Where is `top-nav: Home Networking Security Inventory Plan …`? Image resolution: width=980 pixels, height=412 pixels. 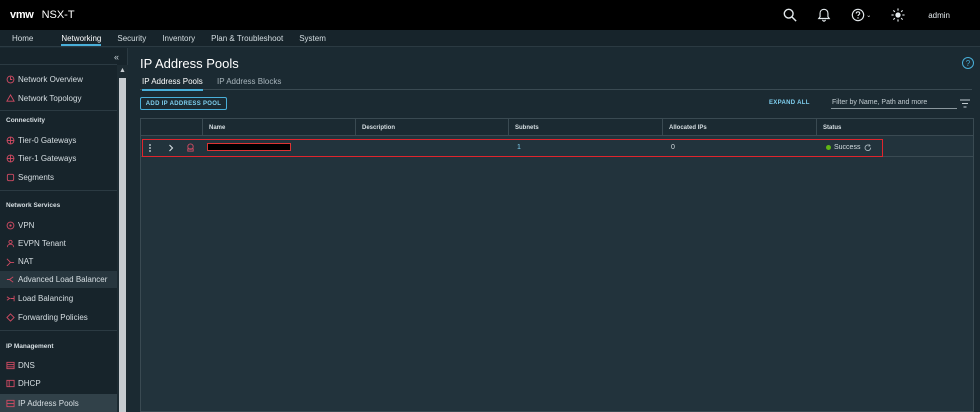 top-nav: Home Networking Security Inventory Plan … is located at coordinates (490, 38).